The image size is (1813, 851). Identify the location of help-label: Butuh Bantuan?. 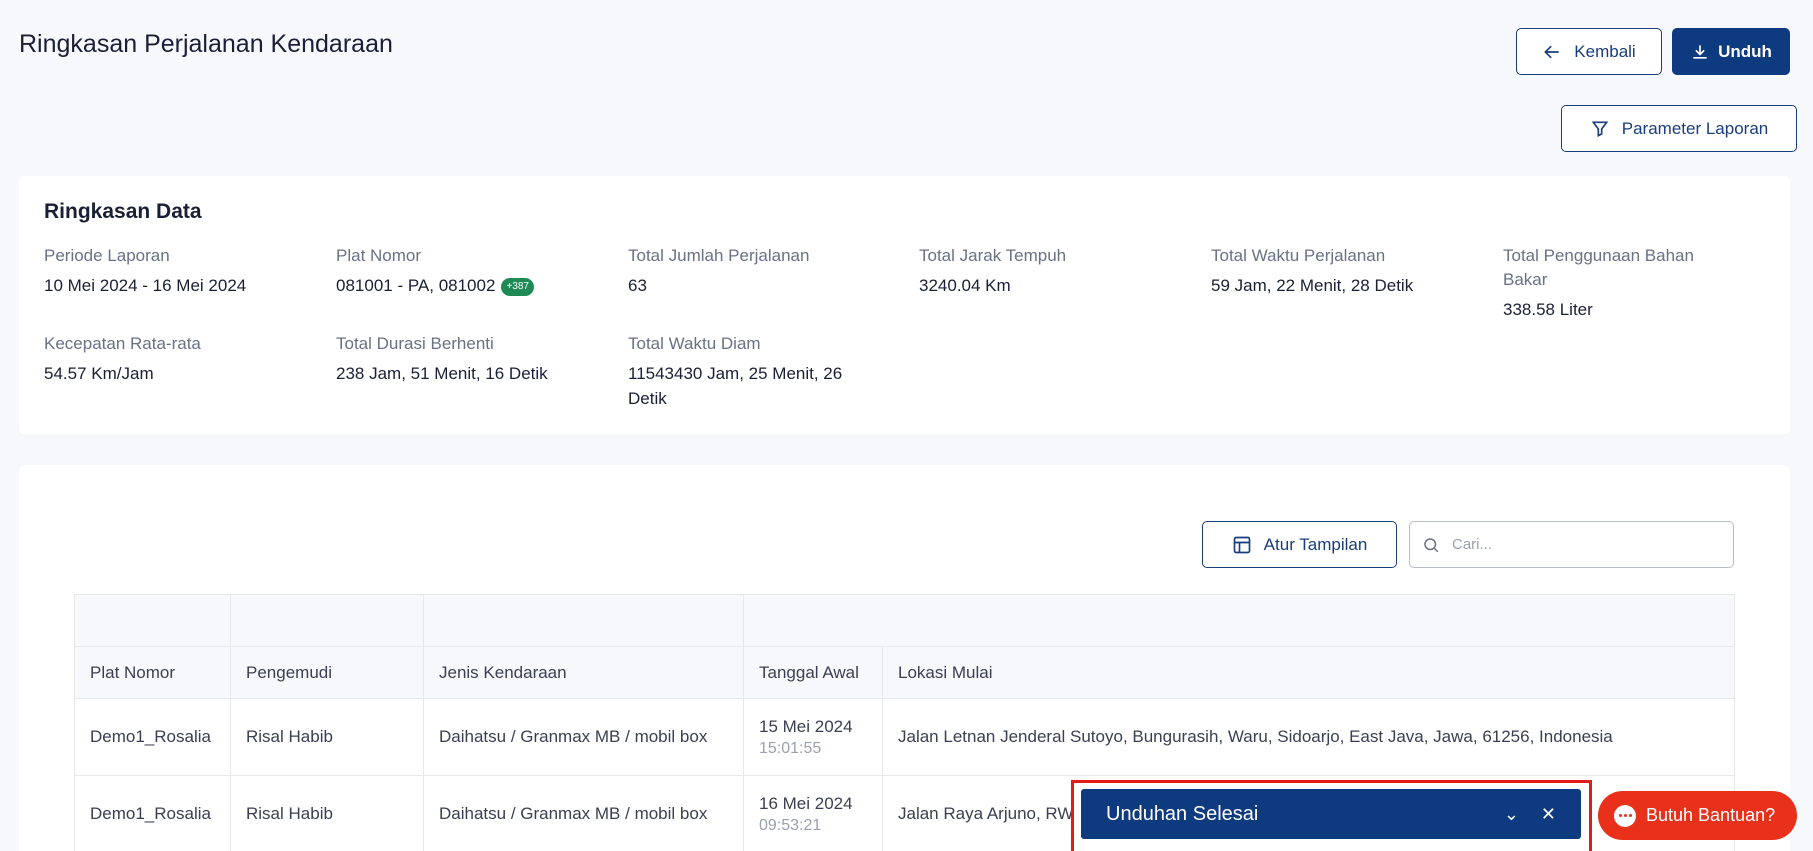
(1711, 815).